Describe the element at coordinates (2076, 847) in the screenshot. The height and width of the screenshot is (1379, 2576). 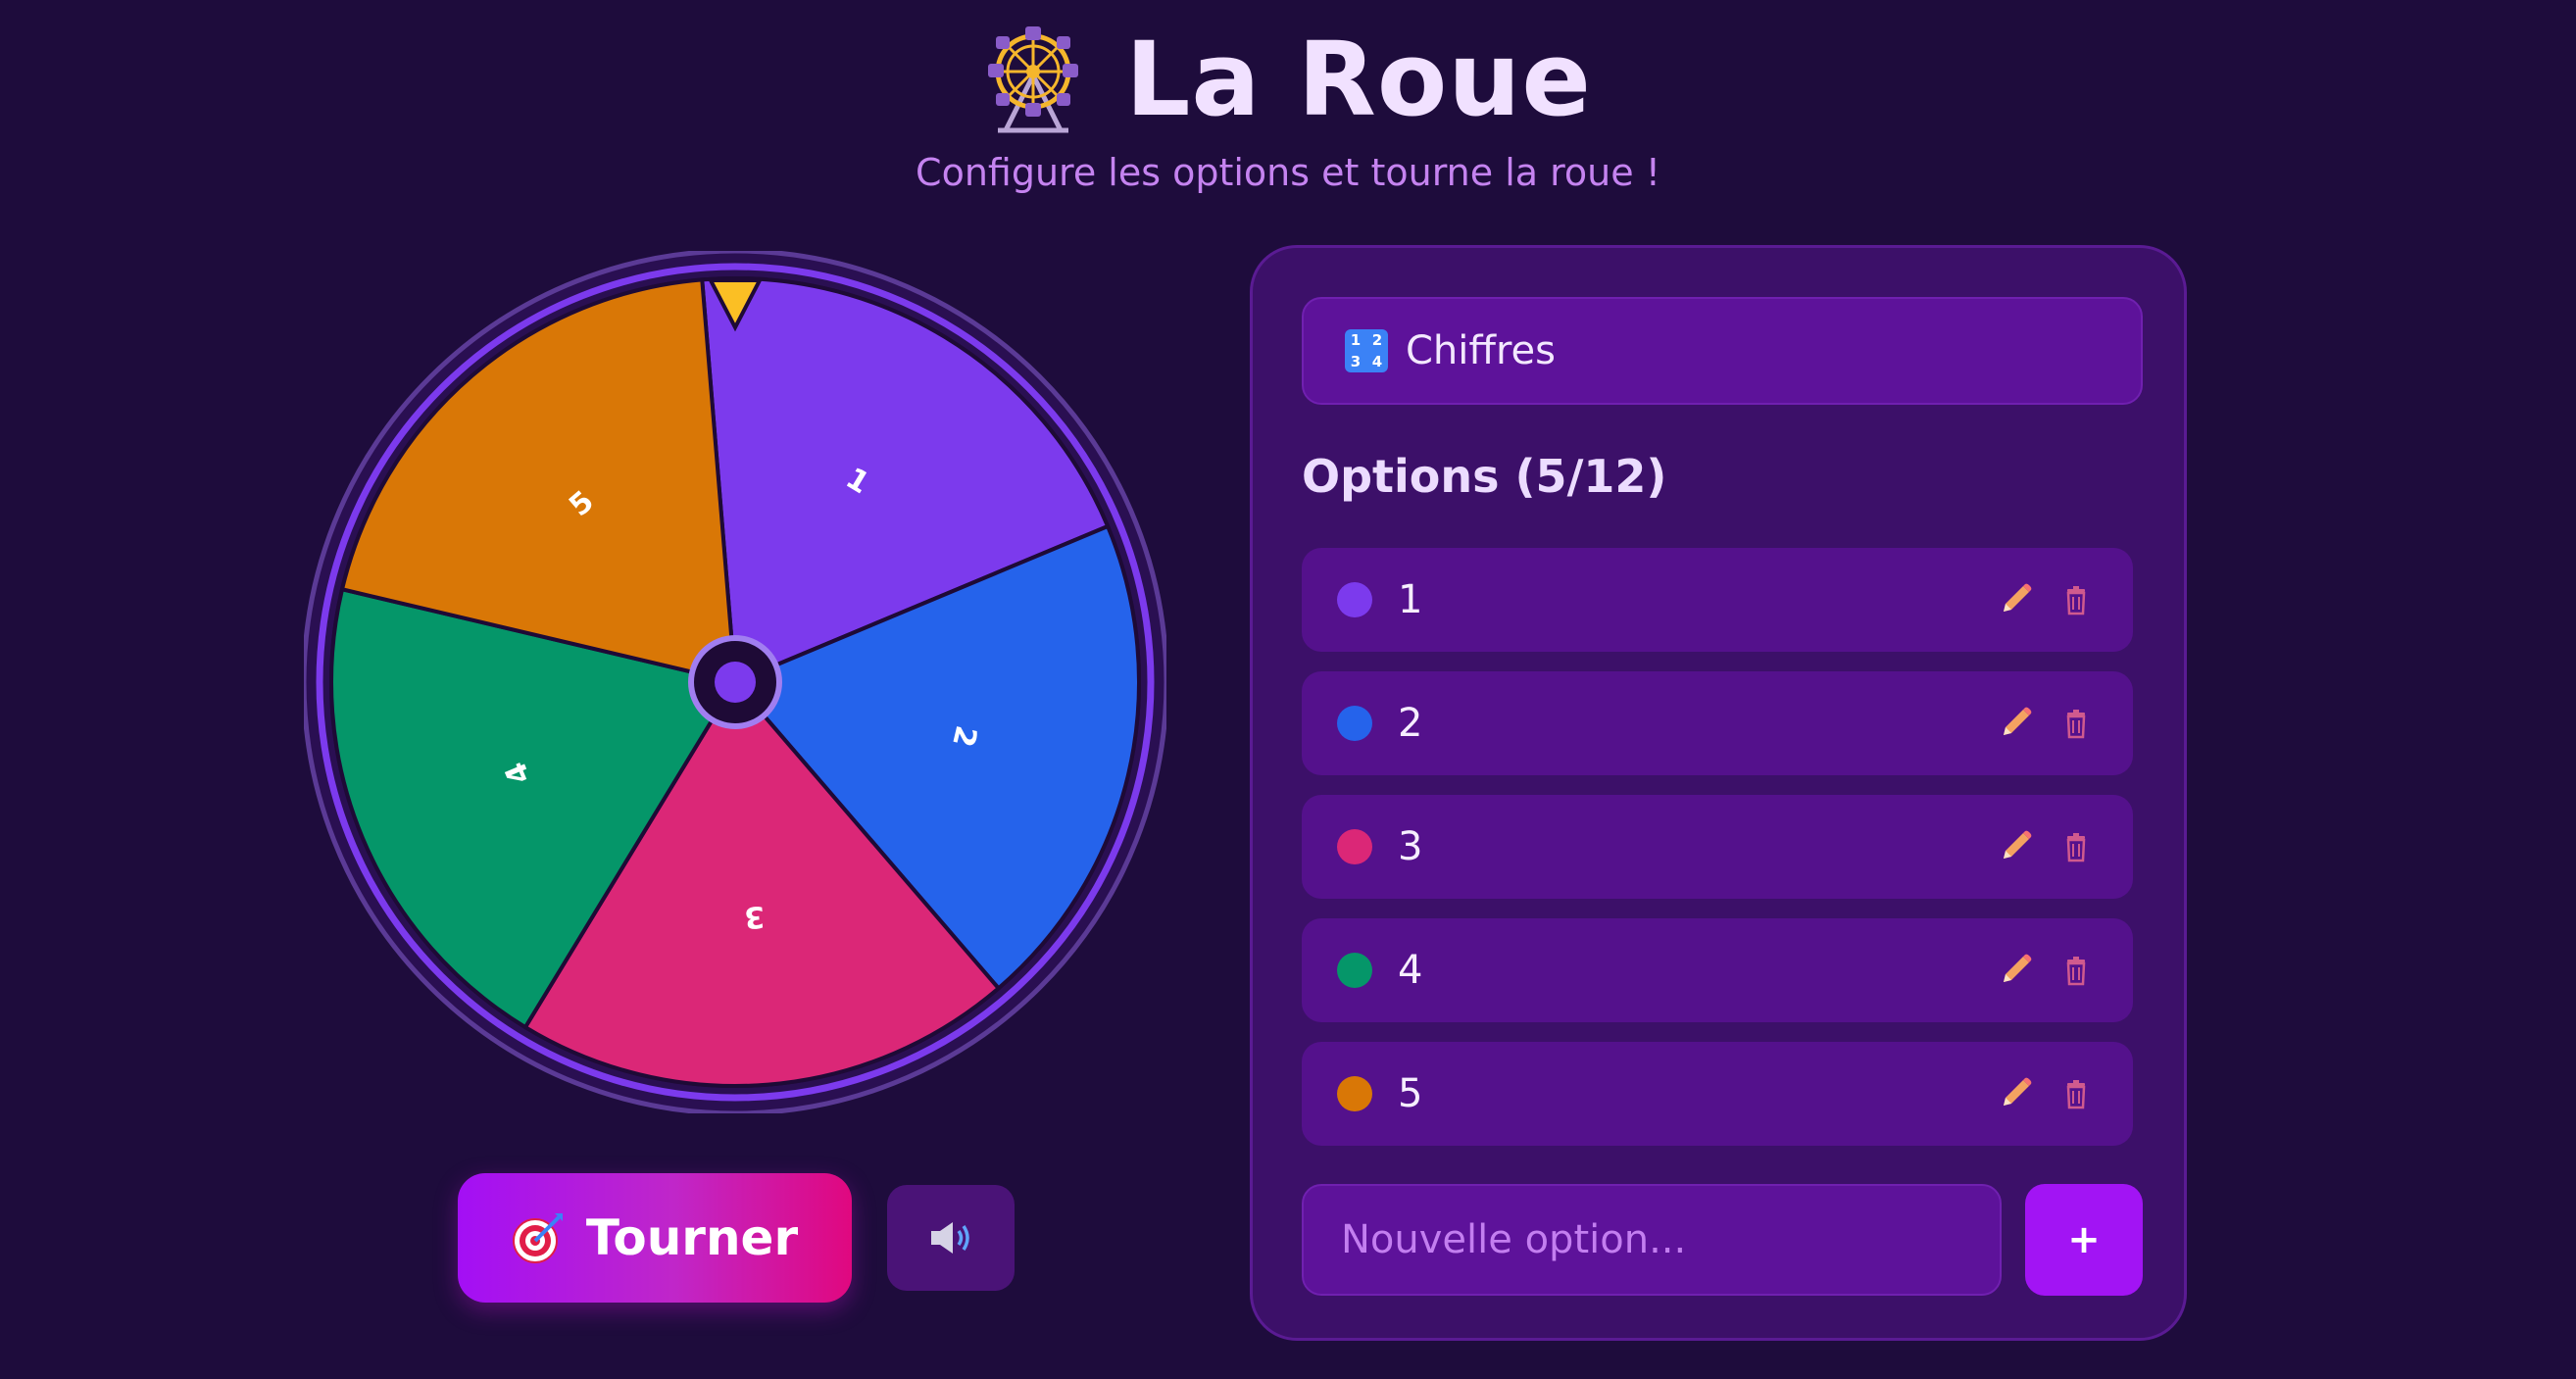
I see `delete-option-3-icon` at that location.